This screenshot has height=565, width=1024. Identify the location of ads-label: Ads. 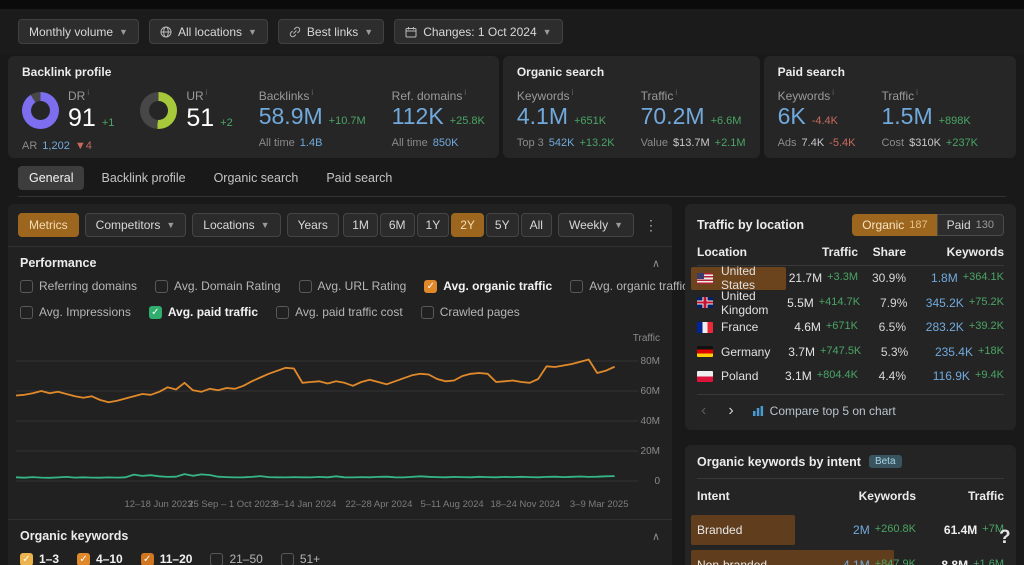
(787, 143).